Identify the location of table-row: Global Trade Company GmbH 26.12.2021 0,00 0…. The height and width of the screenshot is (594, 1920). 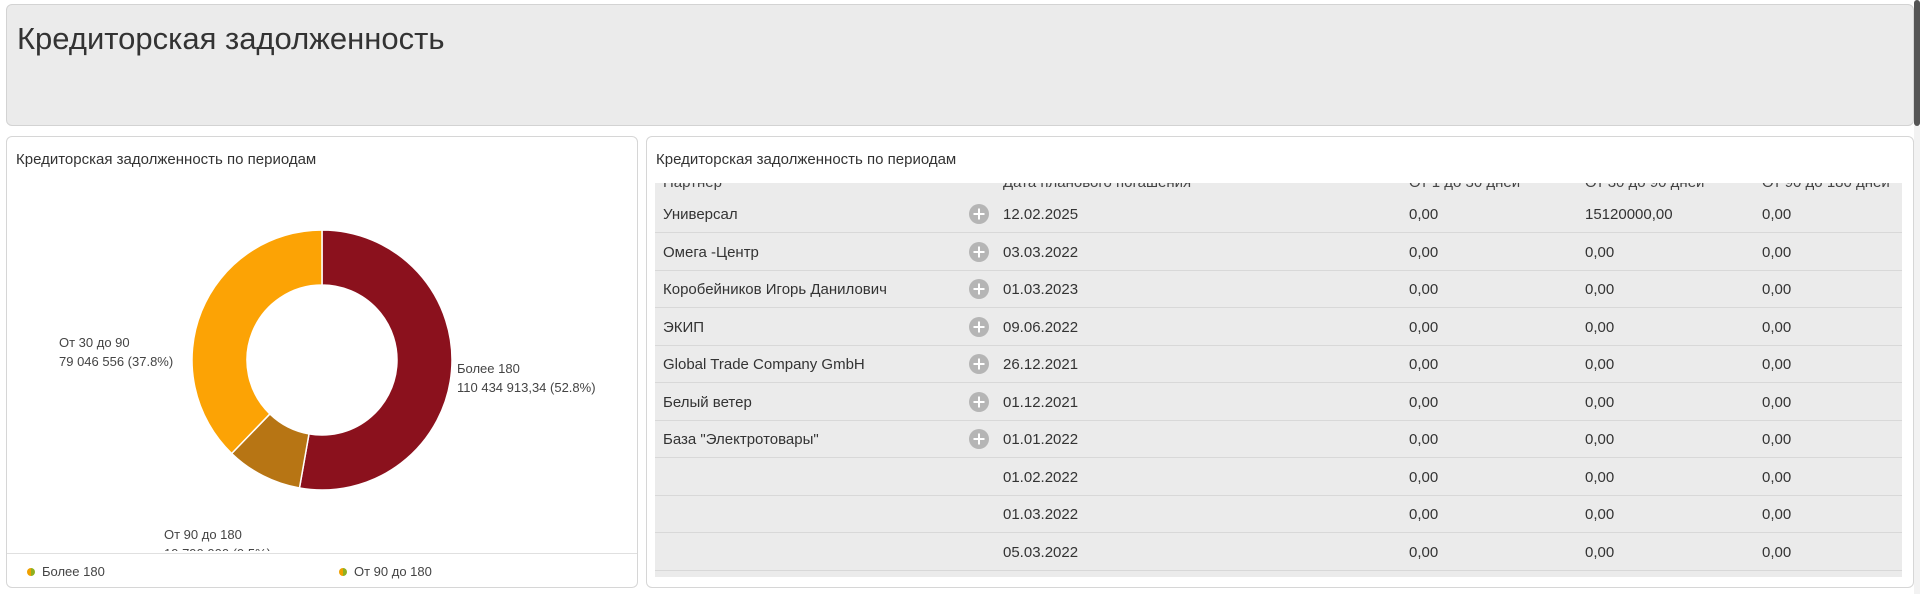
(1278, 364).